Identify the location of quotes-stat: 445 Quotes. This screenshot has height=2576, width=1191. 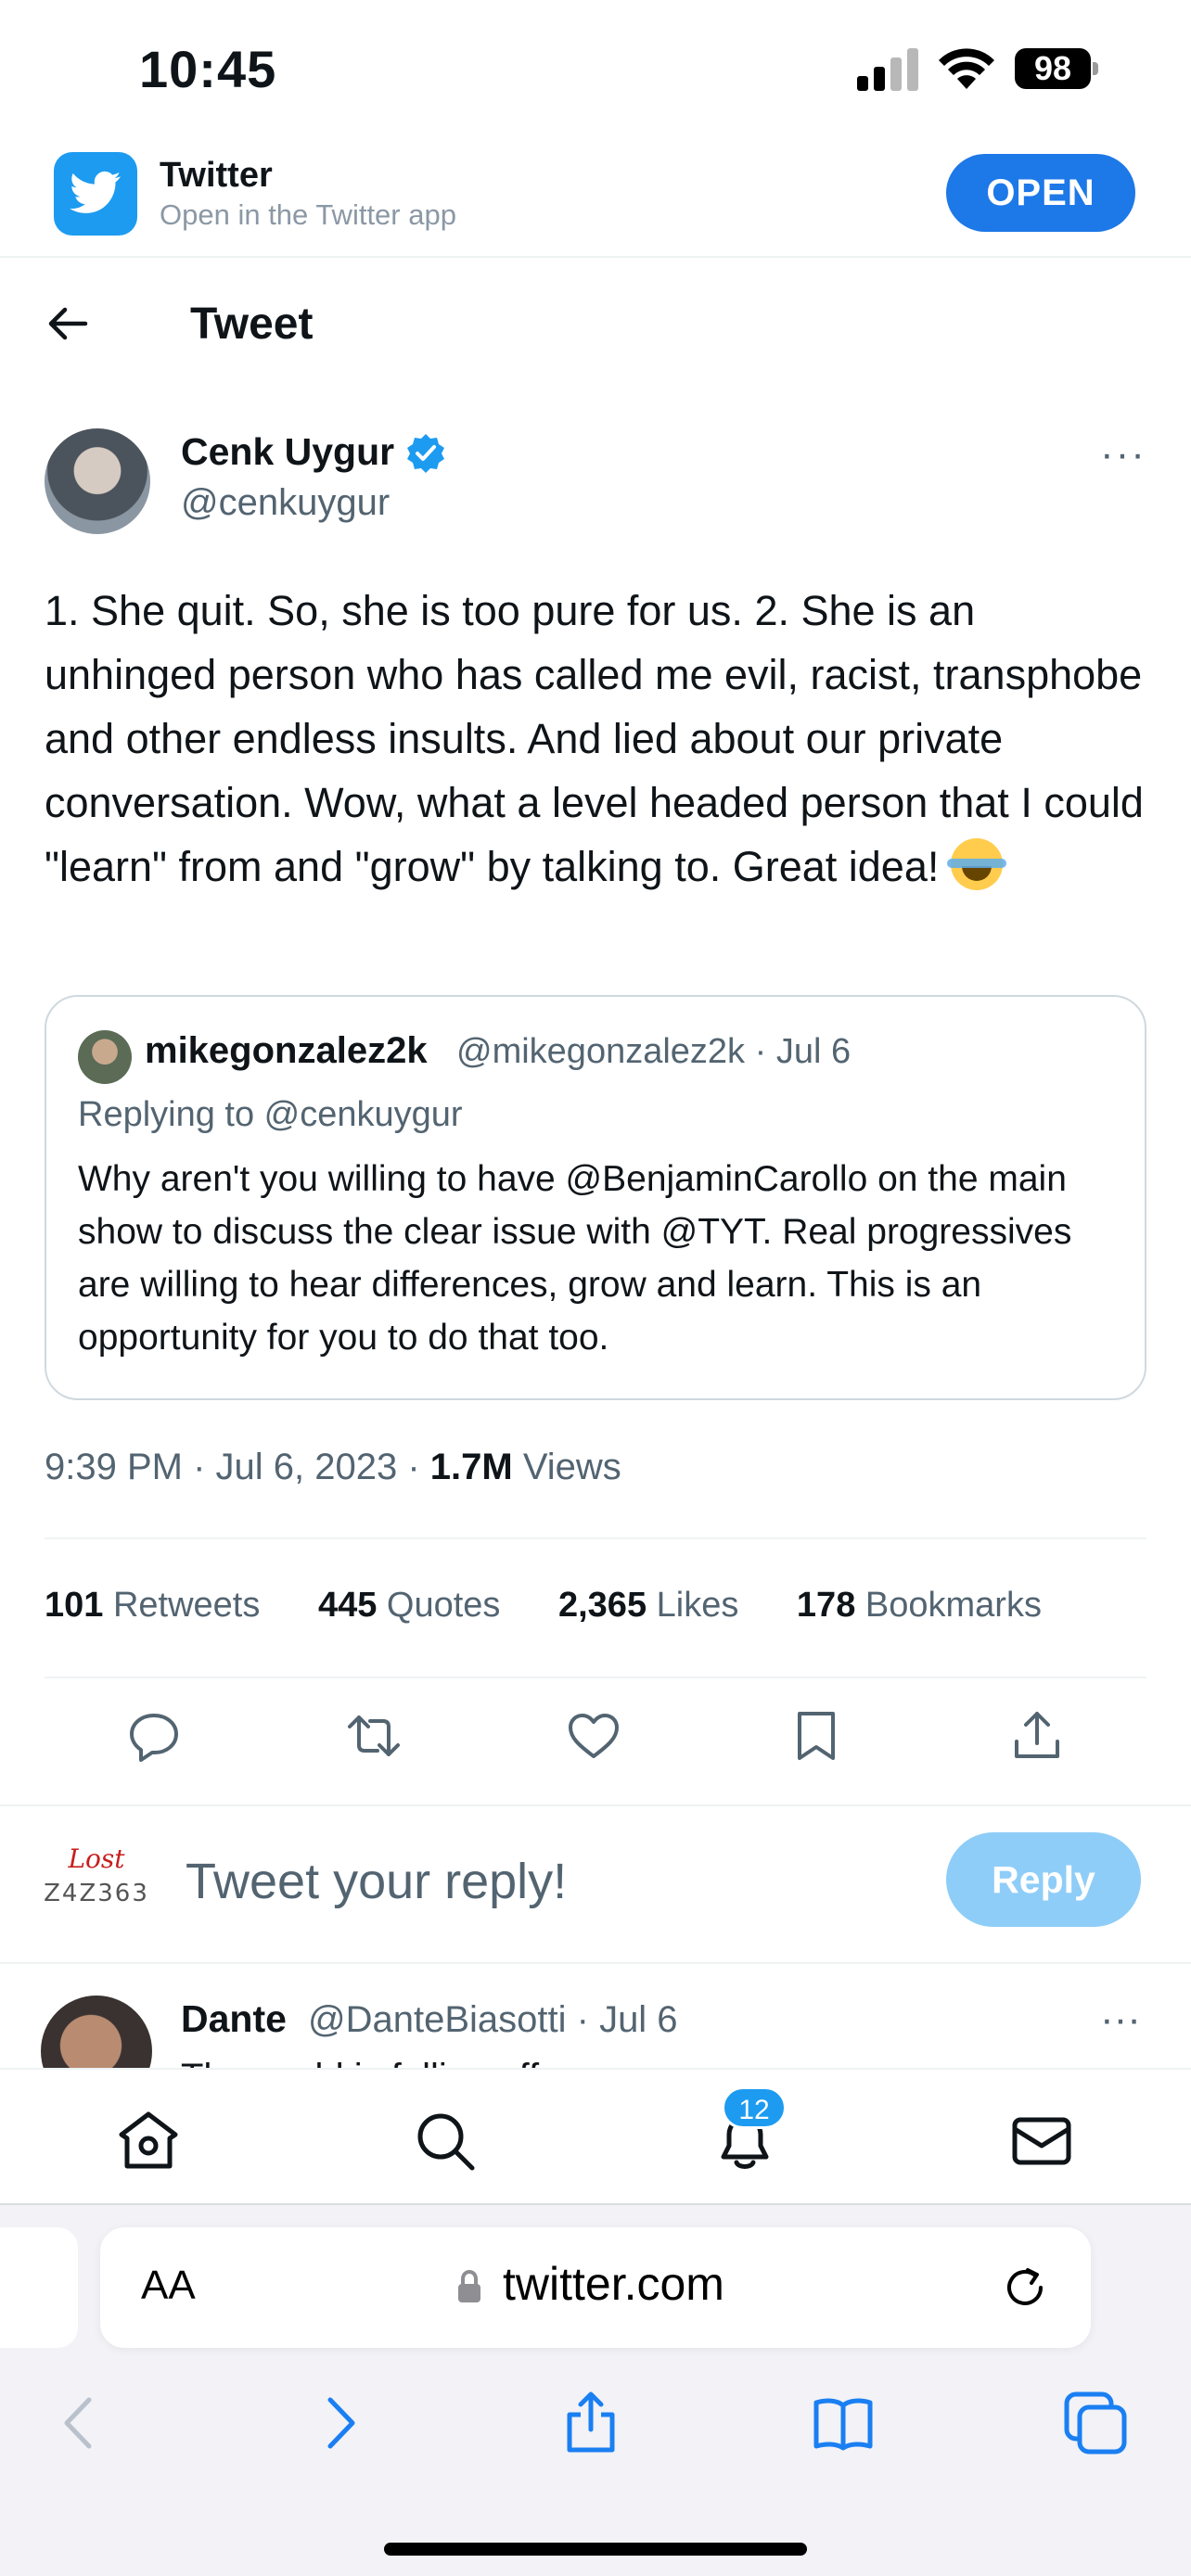
(409, 1605).